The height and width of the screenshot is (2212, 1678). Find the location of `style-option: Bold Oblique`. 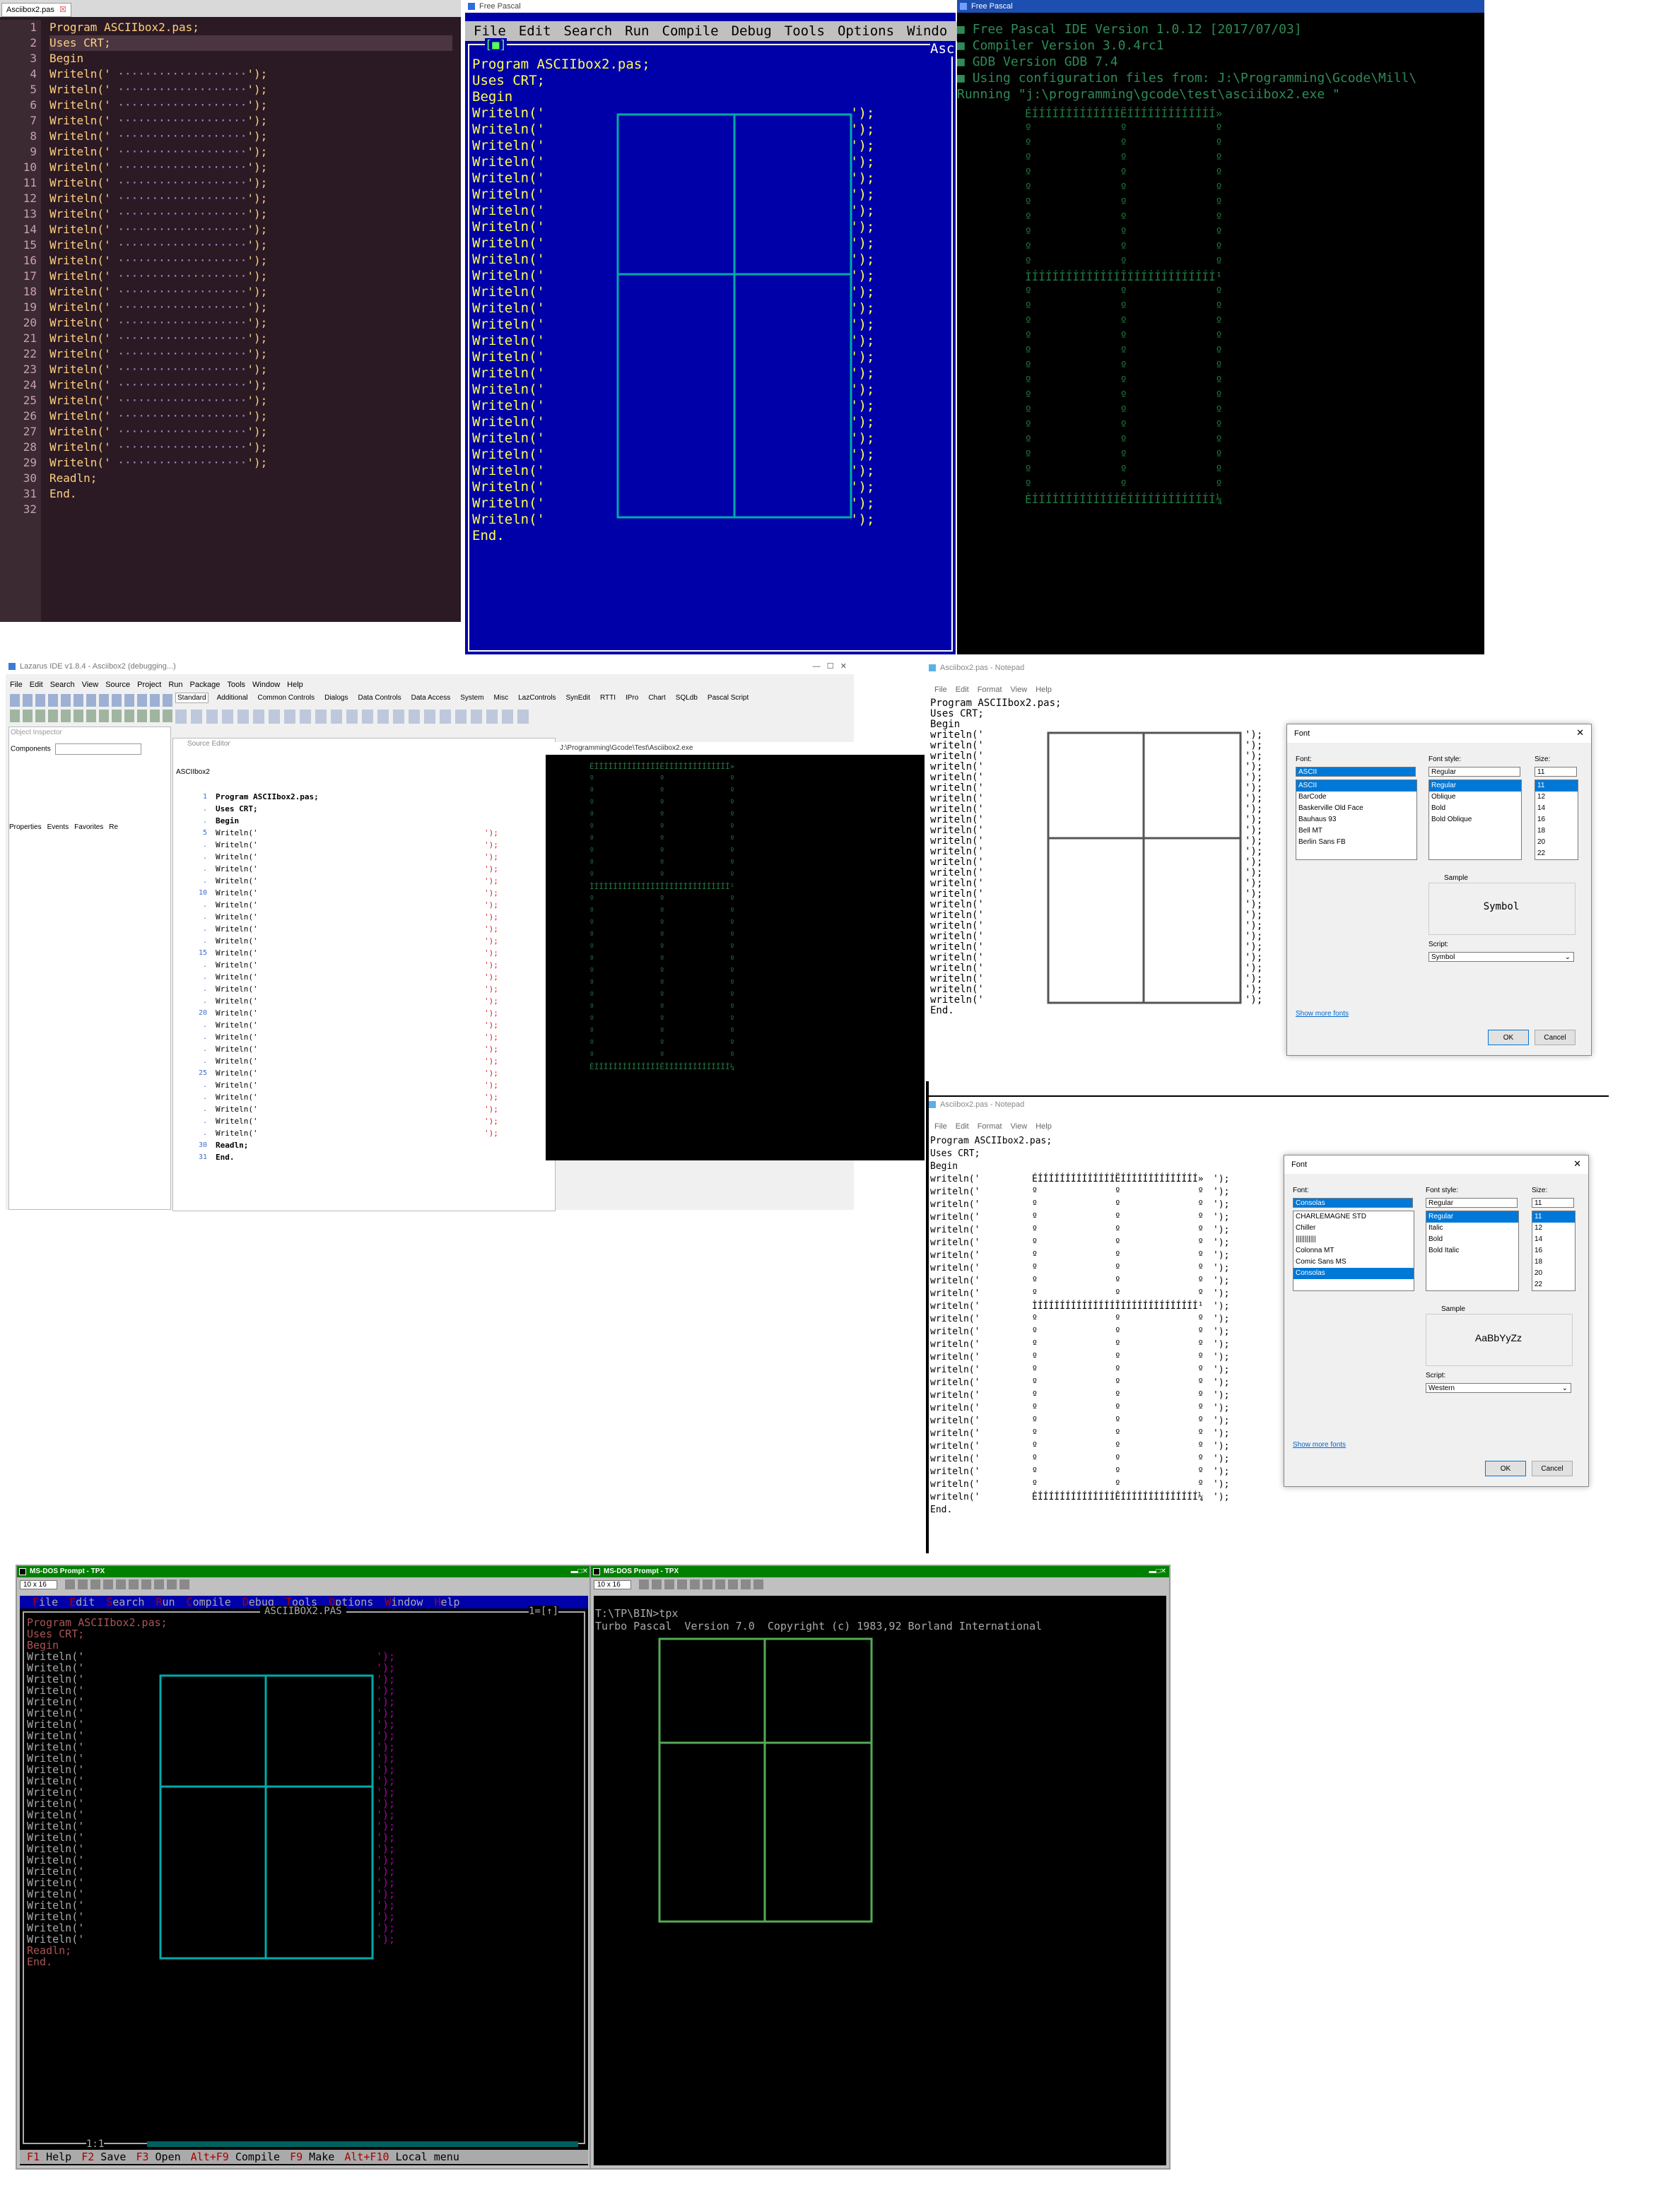

style-option: Bold Oblique is located at coordinates (1475, 819).